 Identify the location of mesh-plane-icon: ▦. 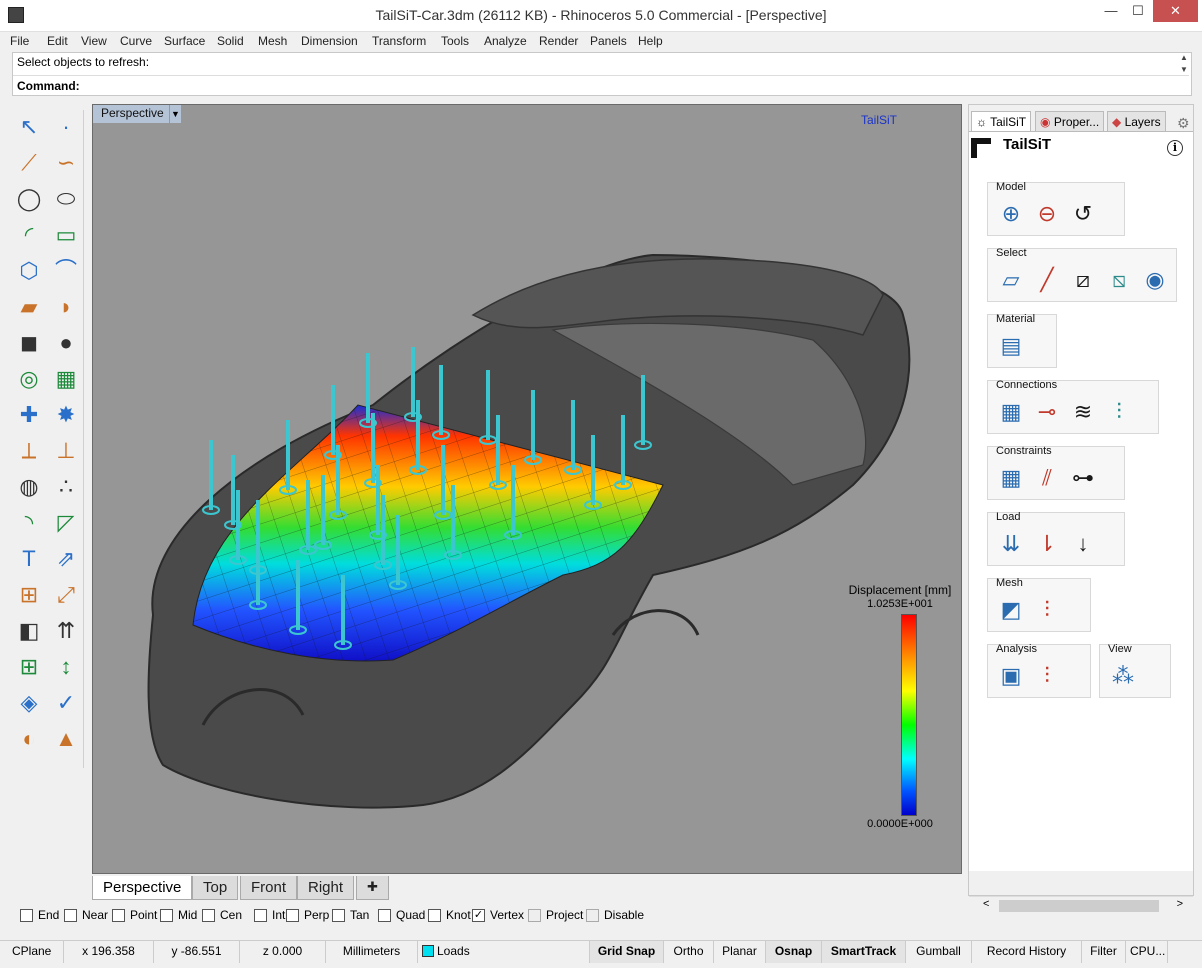
(66, 379).